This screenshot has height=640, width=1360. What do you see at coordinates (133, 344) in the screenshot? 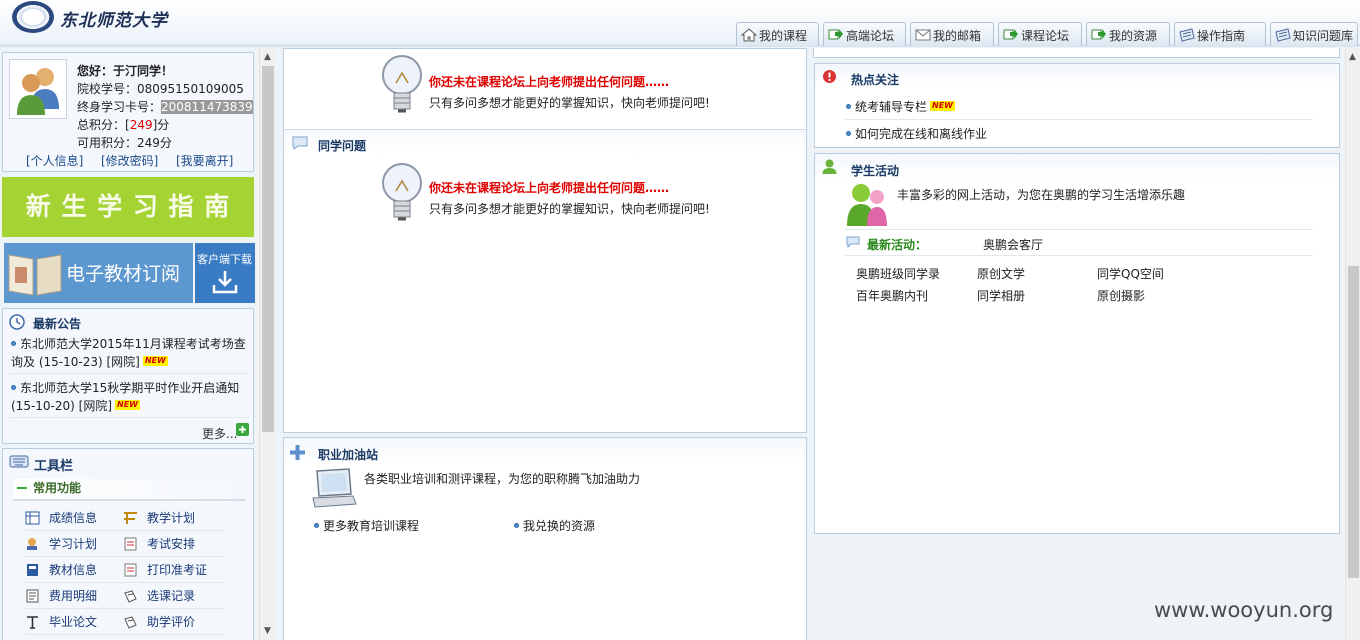
I see `announcement-line: 东北师范大学2015年11月课程考试考场查` at bounding box center [133, 344].